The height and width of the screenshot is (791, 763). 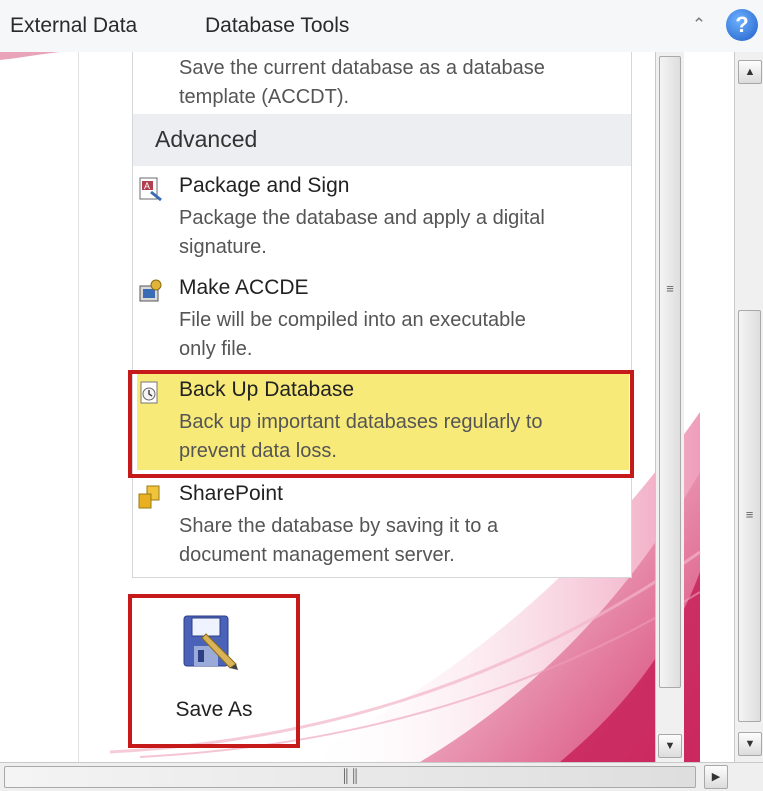 What do you see at coordinates (214, 671) in the screenshot?
I see `highlight-box-save-as` at bounding box center [214, 671].